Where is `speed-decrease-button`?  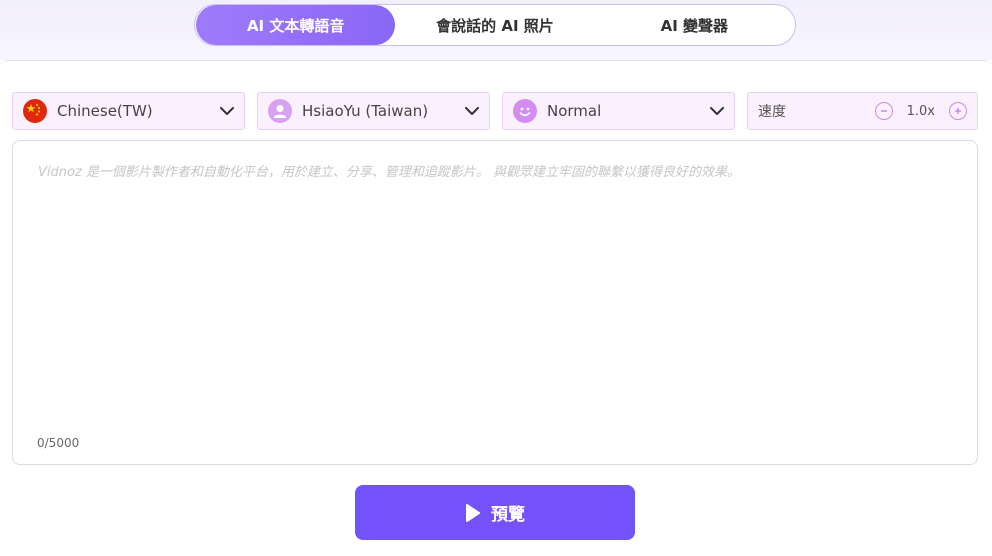
speed-decrease-button is located at coordinates (883, 111).